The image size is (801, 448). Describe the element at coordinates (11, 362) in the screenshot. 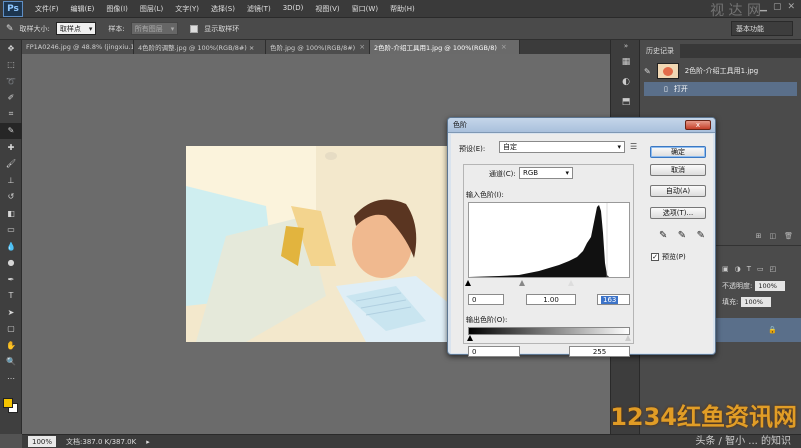

I see `zoom-tool-icon: 🔍` at that location.